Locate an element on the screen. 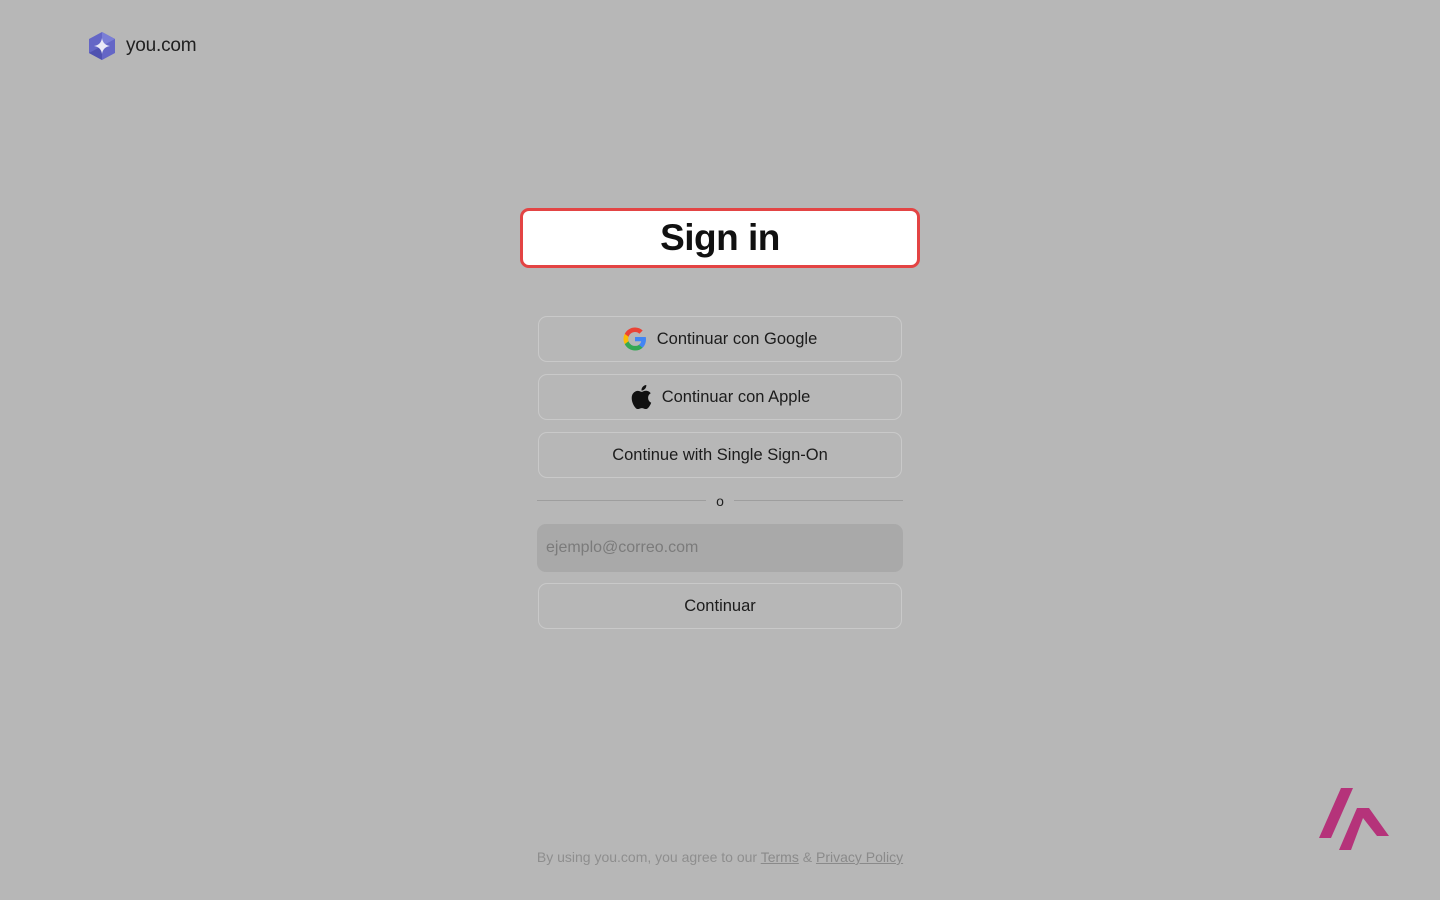  corner-brand-logo-icon is located at coordinates (1355, 819).